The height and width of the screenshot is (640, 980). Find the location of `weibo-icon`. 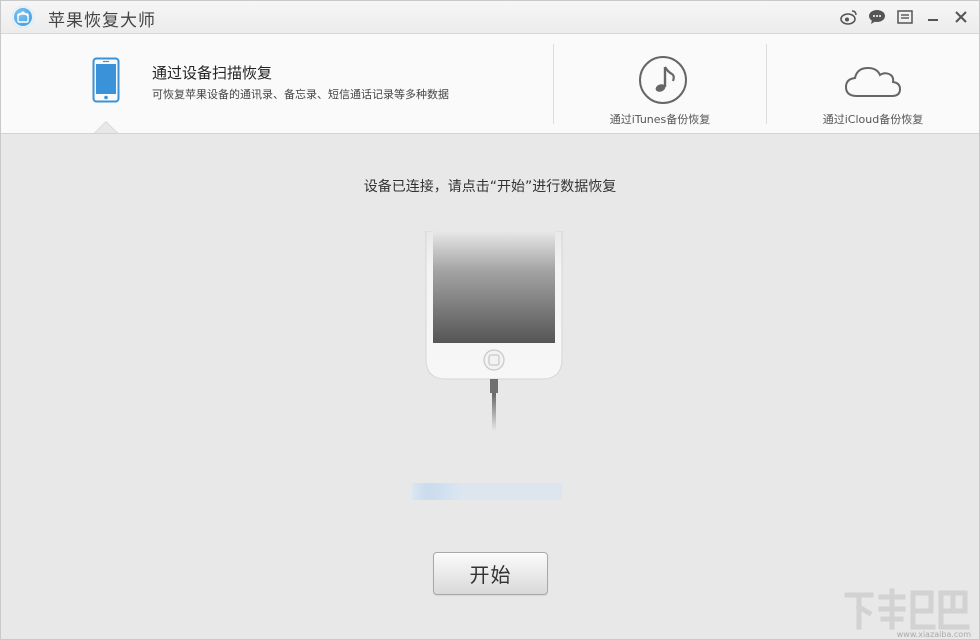

weibo-icon is located at coordinates (849, 17).